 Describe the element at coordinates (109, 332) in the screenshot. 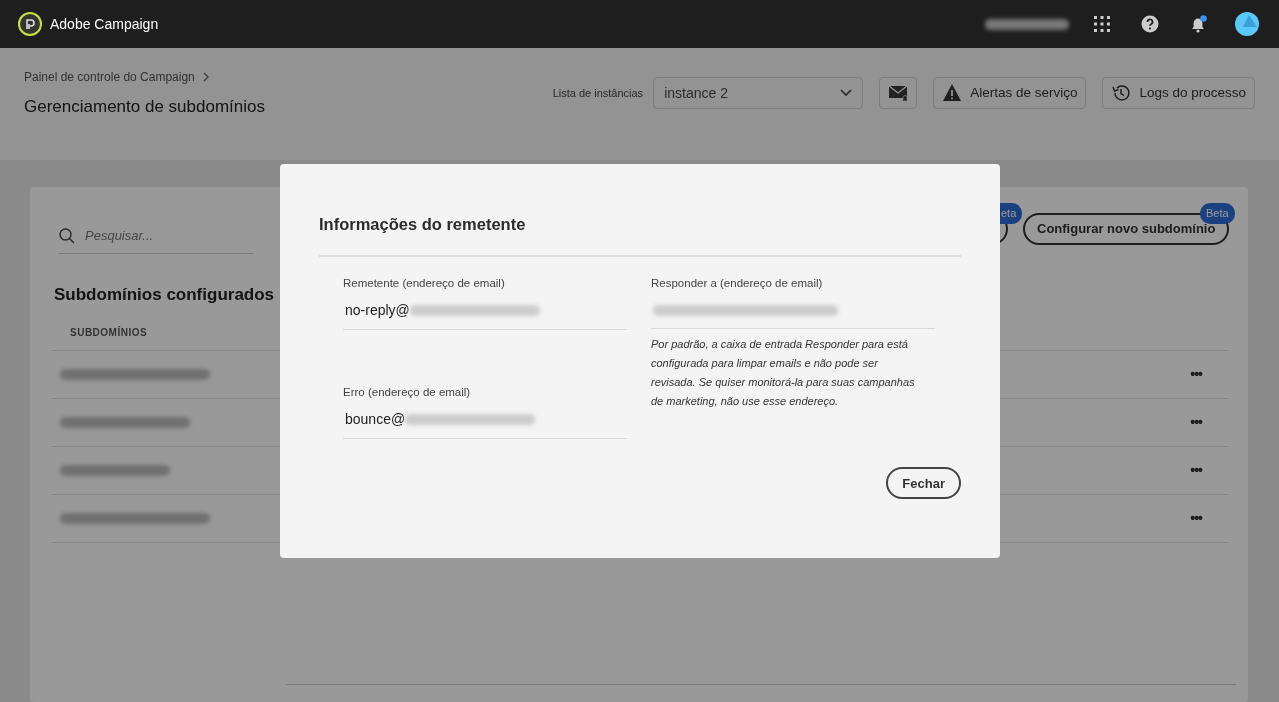

I see `column-header: SUBDOMÍNIOS` at that location.